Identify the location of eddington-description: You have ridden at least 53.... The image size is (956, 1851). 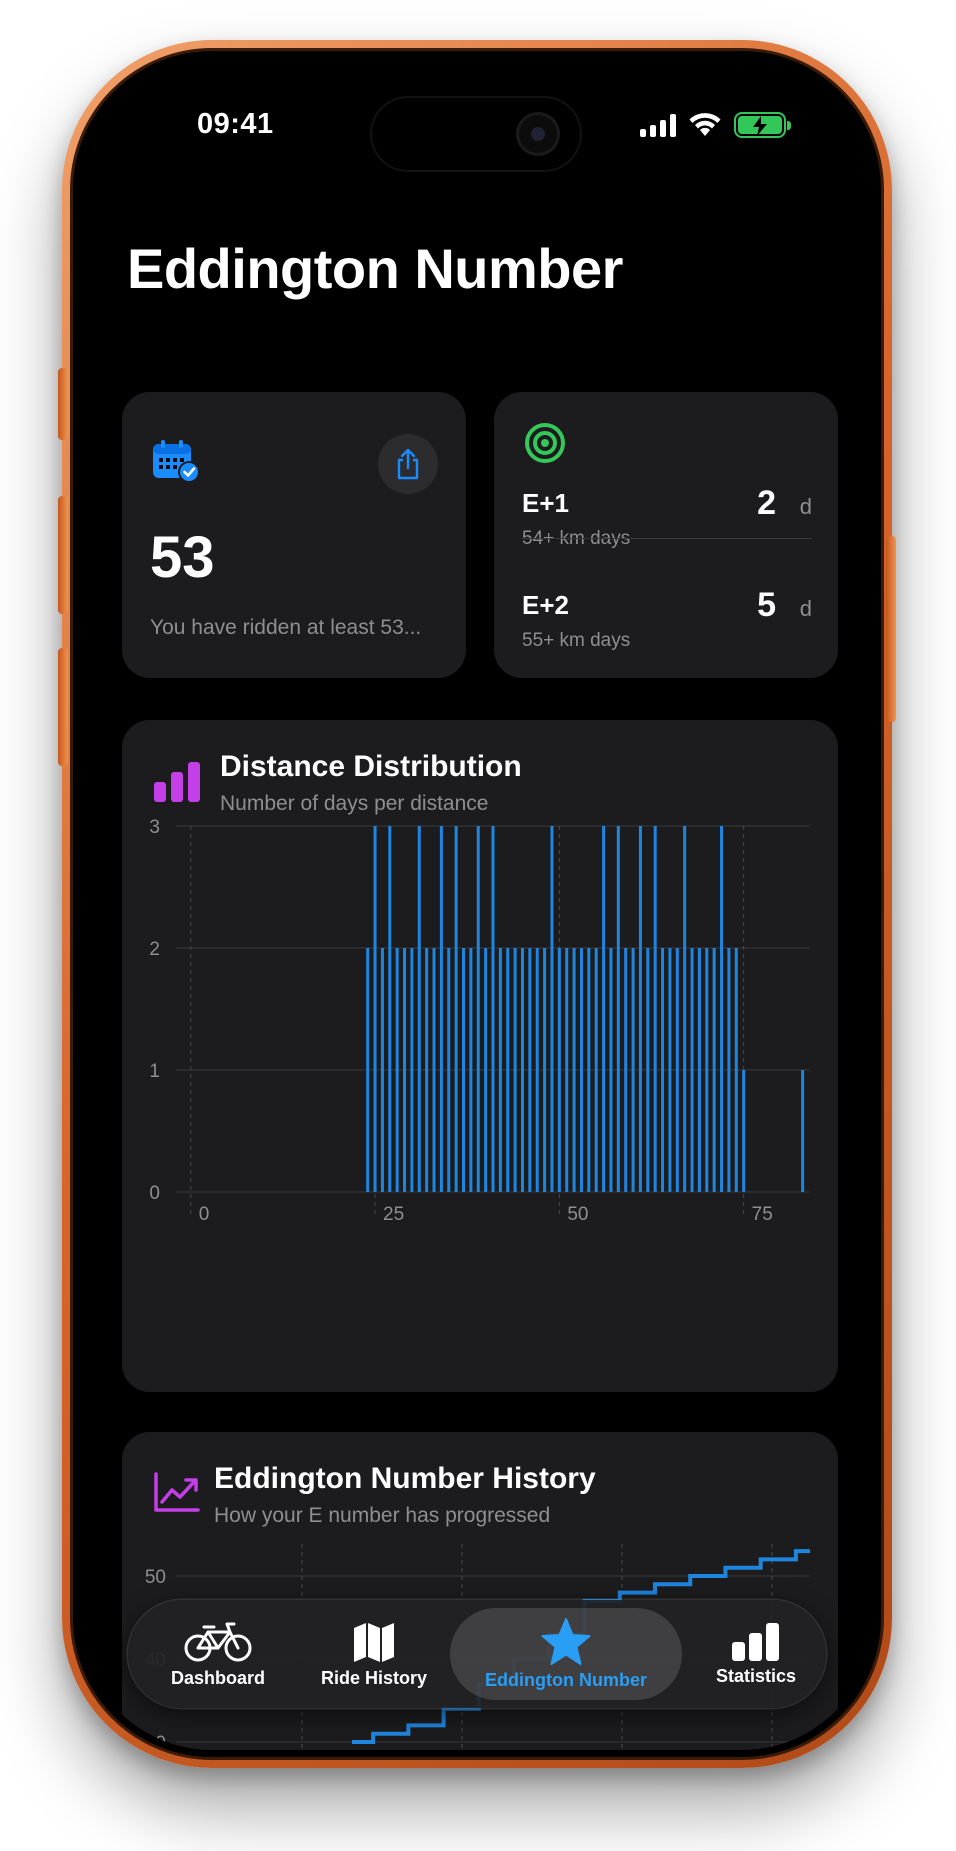
(286, 627).